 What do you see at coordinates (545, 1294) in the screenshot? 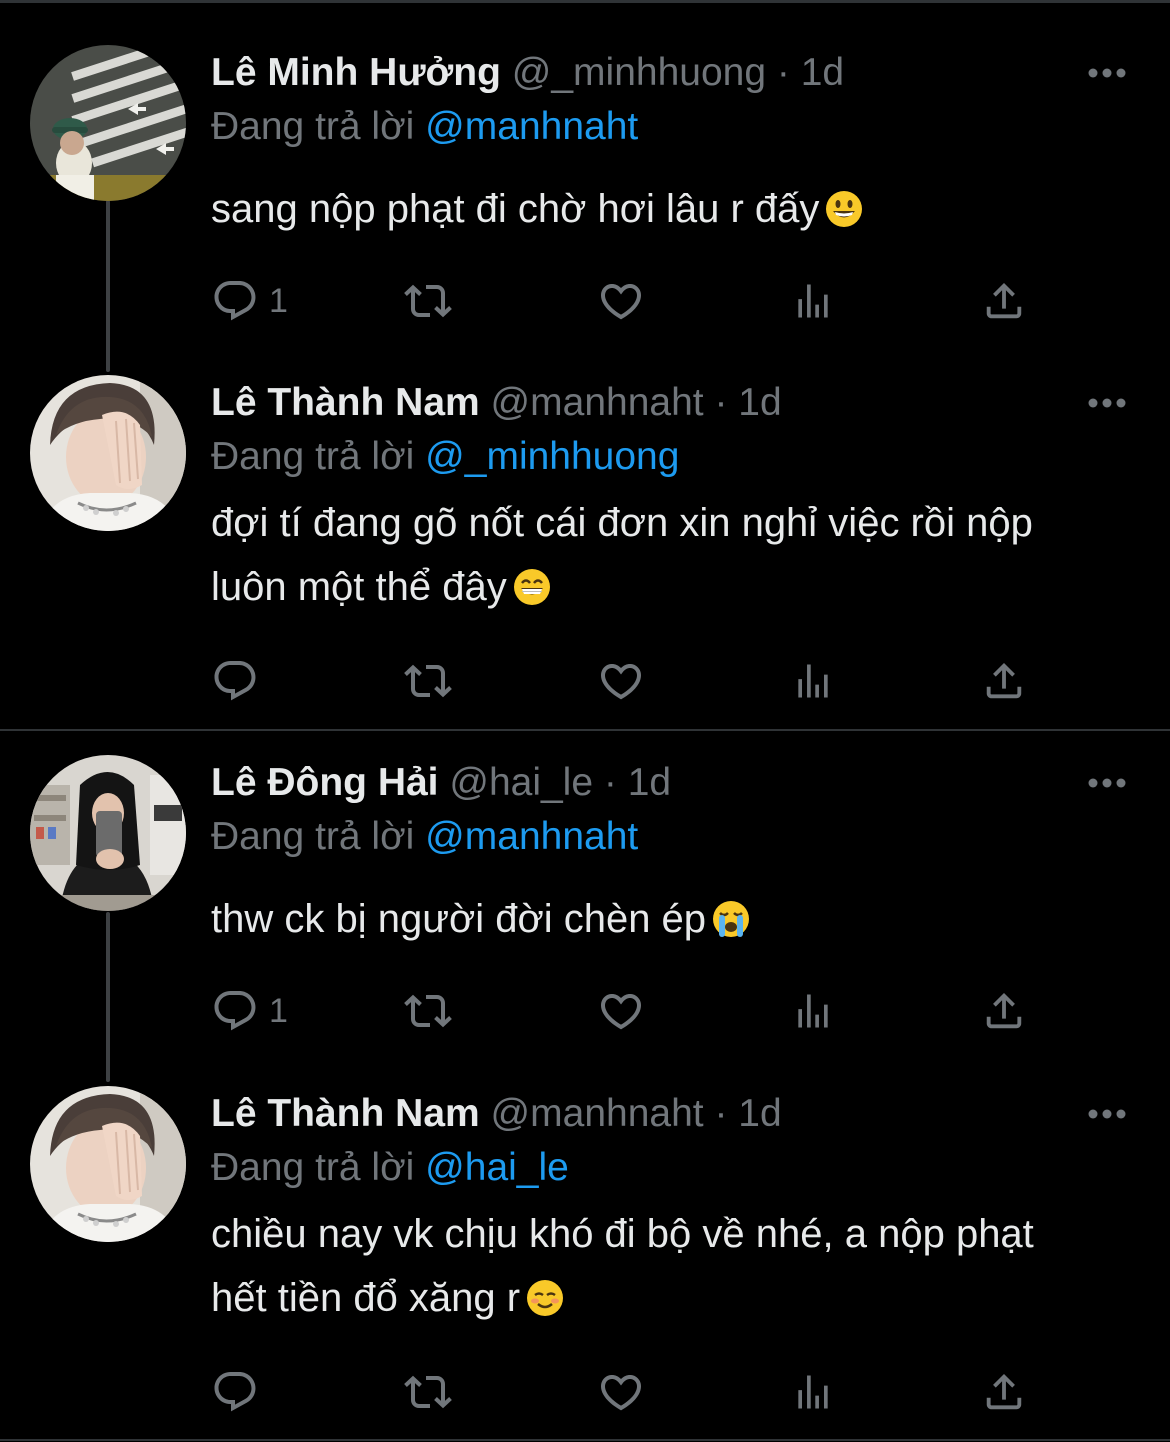
I see `smiling-blush-emoji` at bounding box center [545, 1294].